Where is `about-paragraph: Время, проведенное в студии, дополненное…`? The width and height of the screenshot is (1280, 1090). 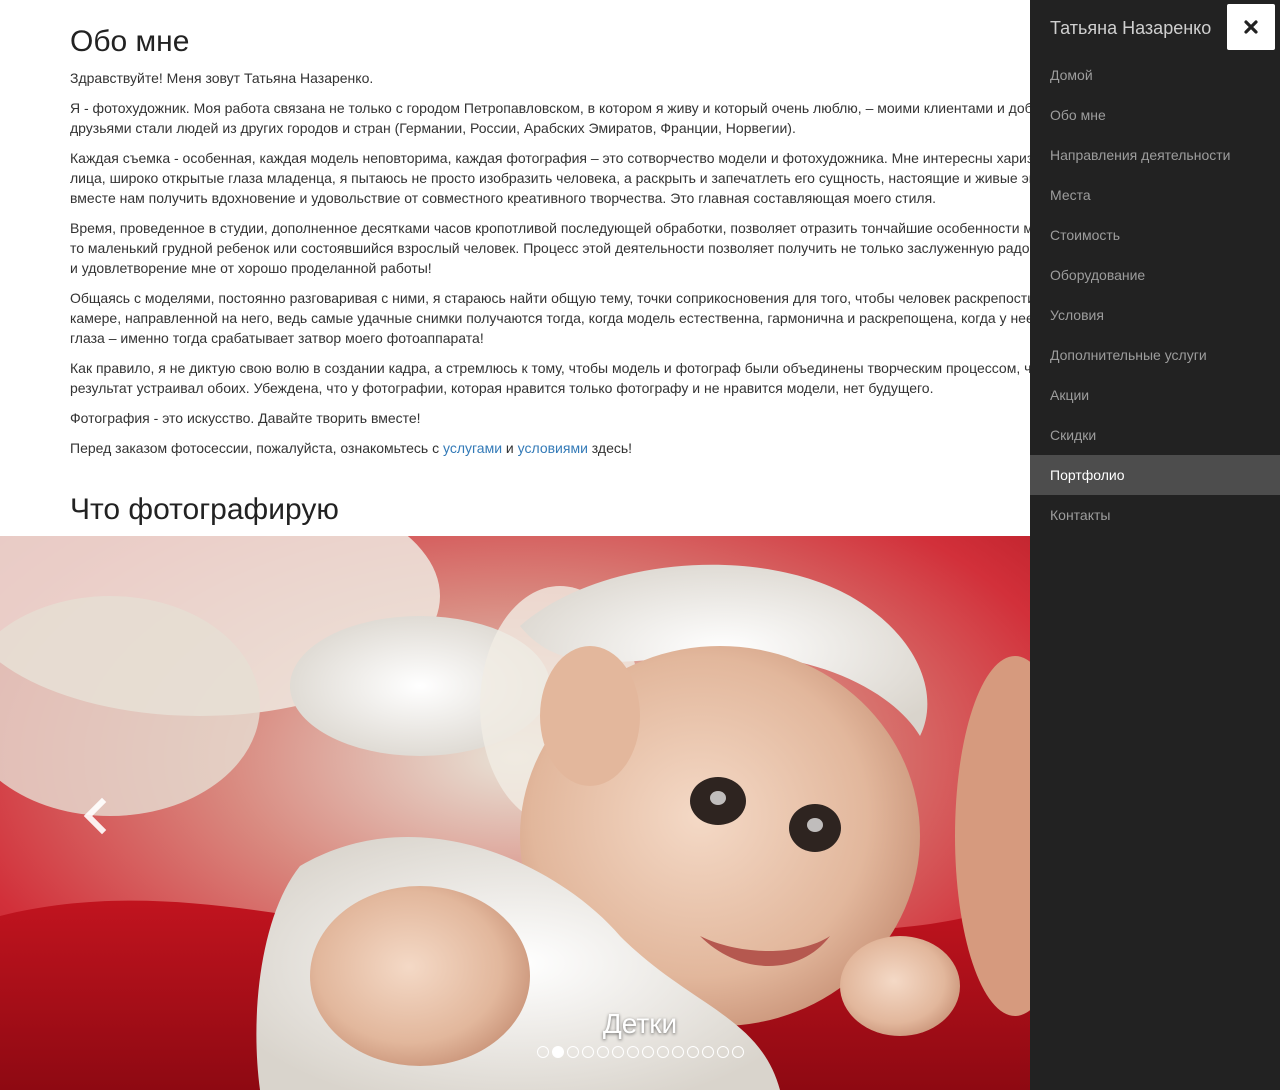 about-paragraph: Время, проведенное в студии, дополненное… is located at coordinates (550, 248).